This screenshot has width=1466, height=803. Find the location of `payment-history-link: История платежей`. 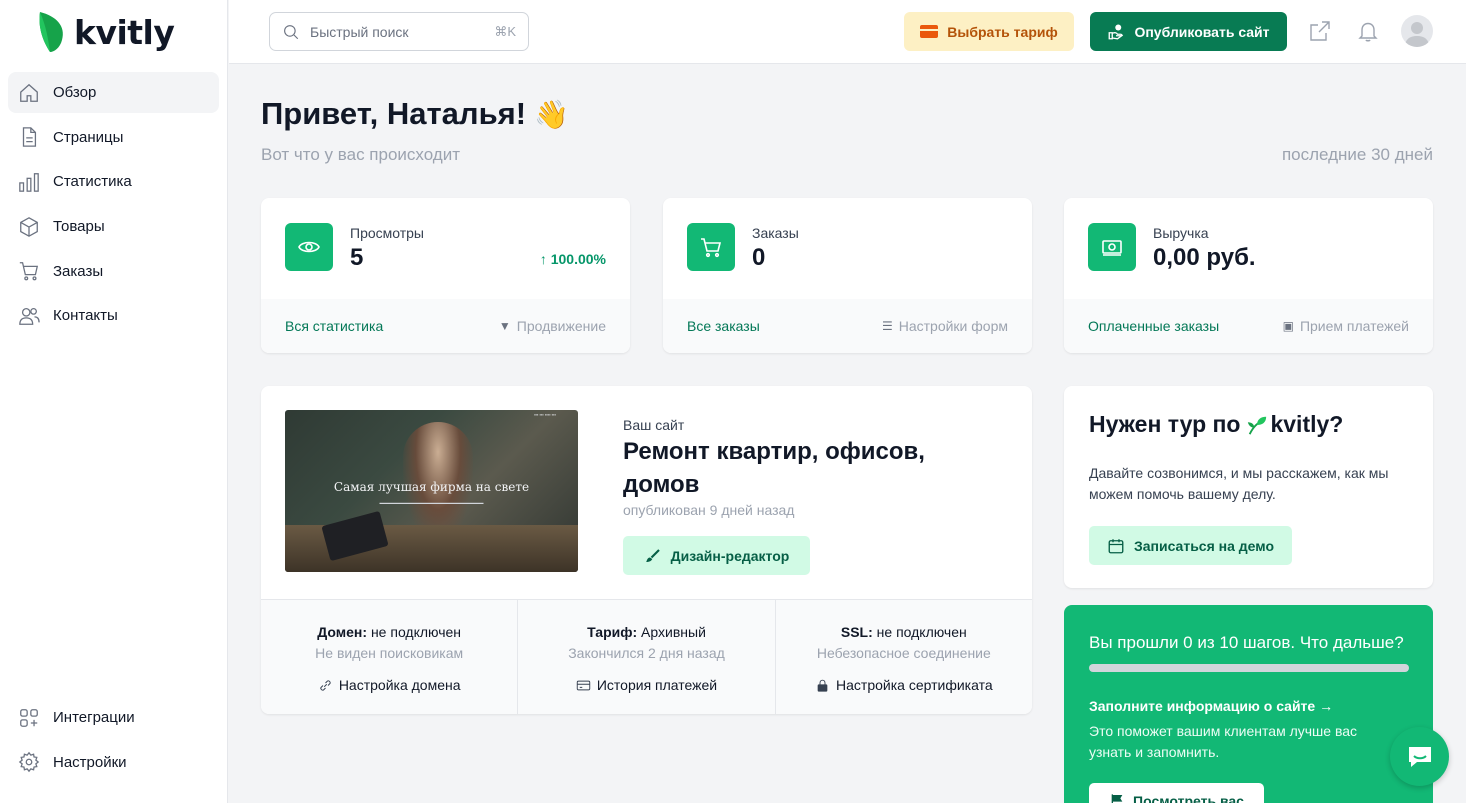

payment-history-link: История платежей is located at coordinates (646, 685).